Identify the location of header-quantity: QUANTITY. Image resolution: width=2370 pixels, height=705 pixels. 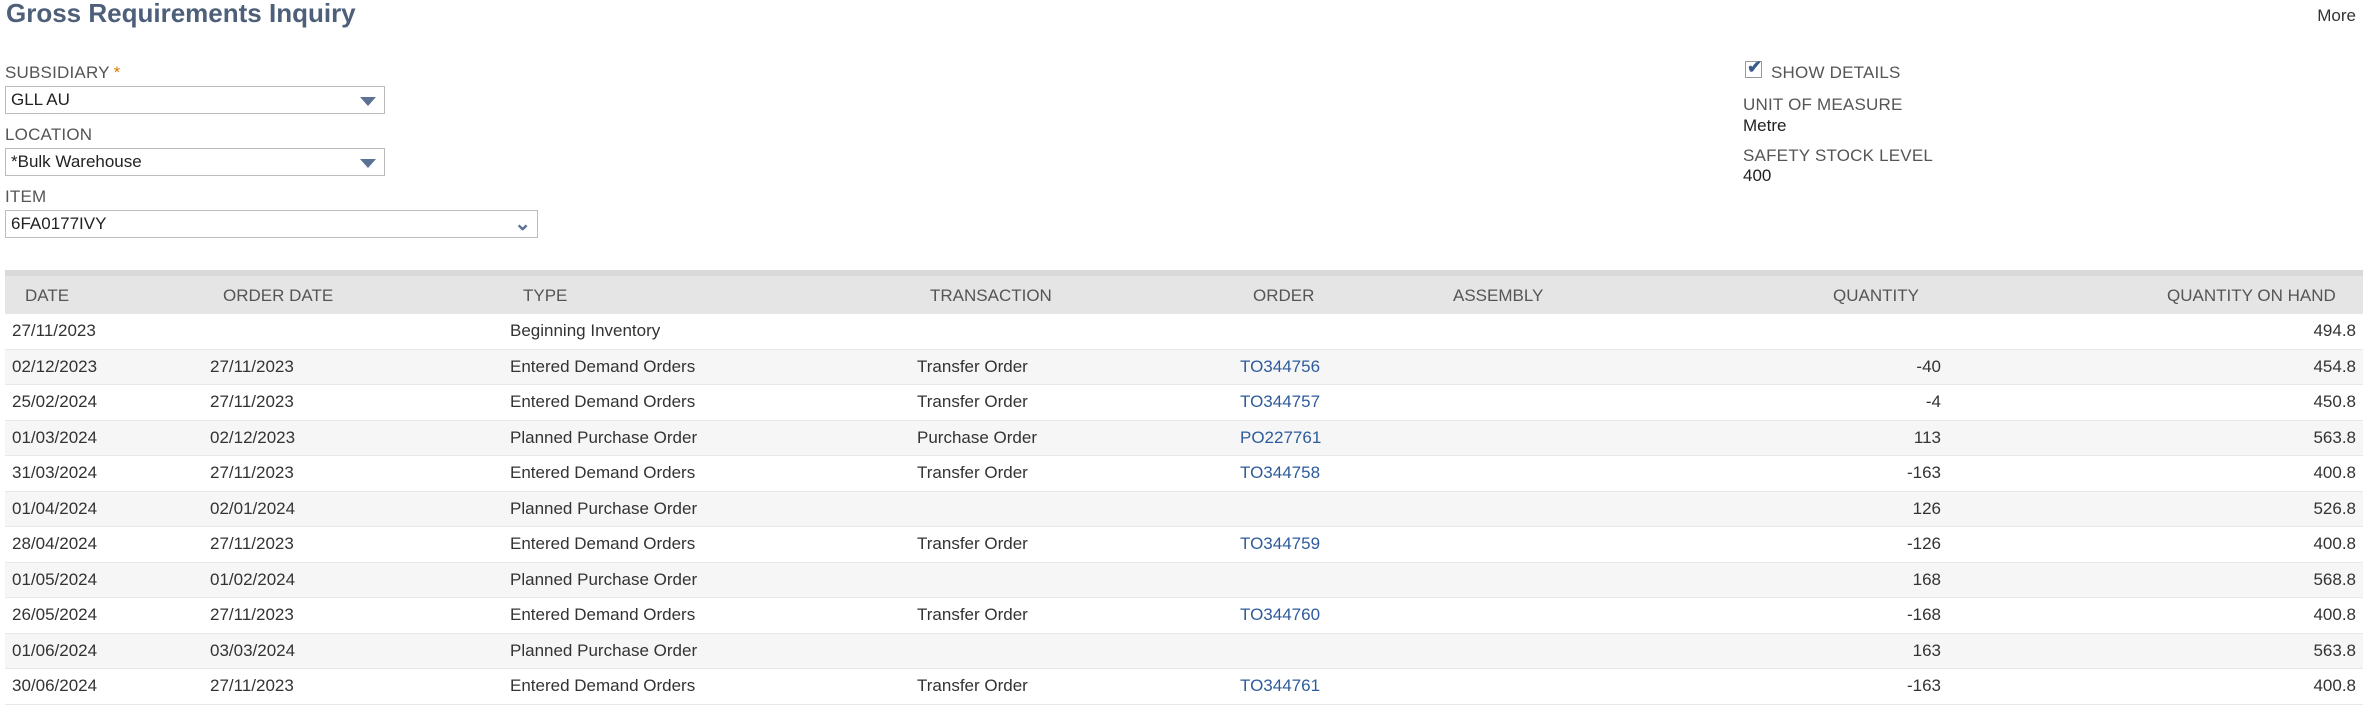
(1876, 296).